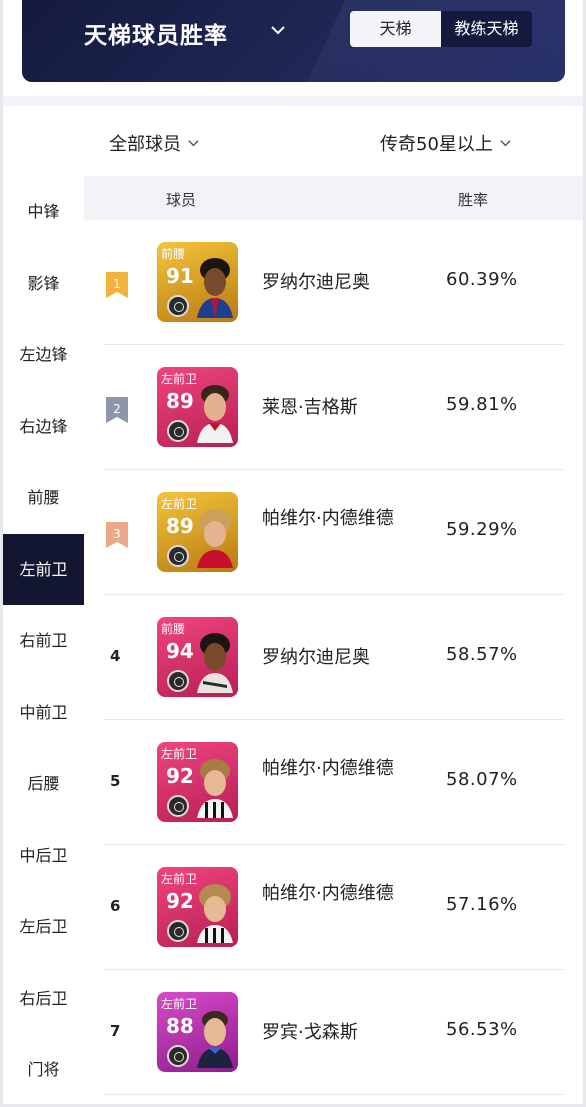  Describe the element at coordinates (436, 144) in the screenshot. I see `tier-filter-label: 传奇50星以上` at that location.